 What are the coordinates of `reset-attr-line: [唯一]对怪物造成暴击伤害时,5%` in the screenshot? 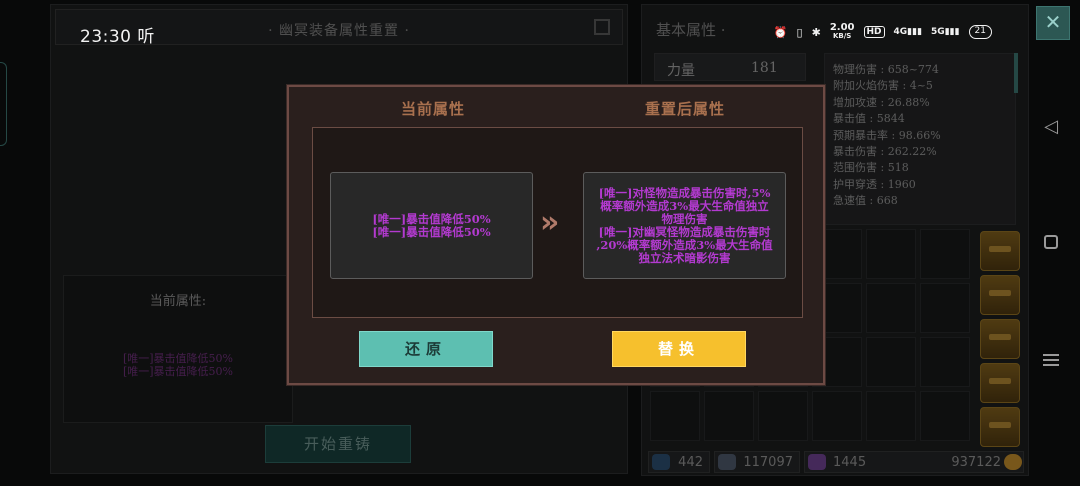 It's located at (684, 192).